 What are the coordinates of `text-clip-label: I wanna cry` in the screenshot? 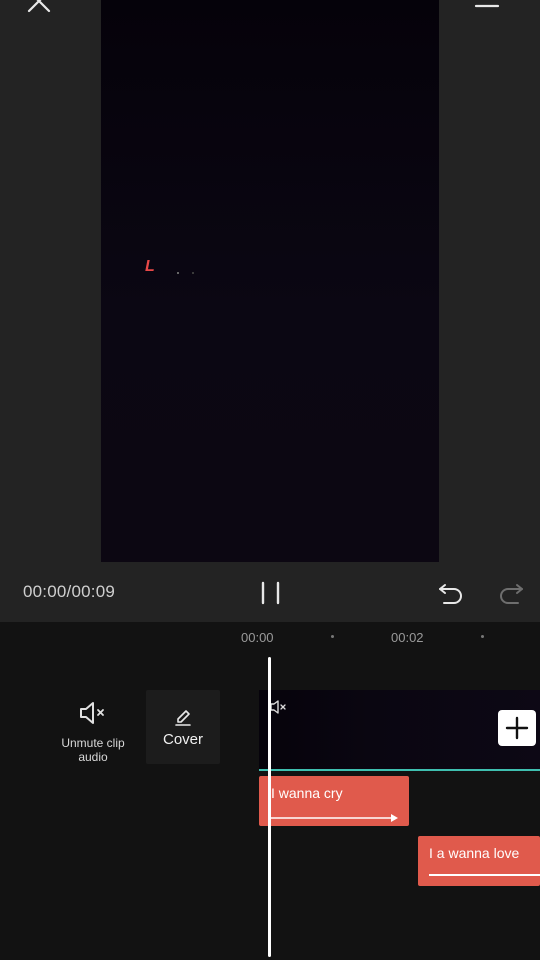 It's located at (307, 793).